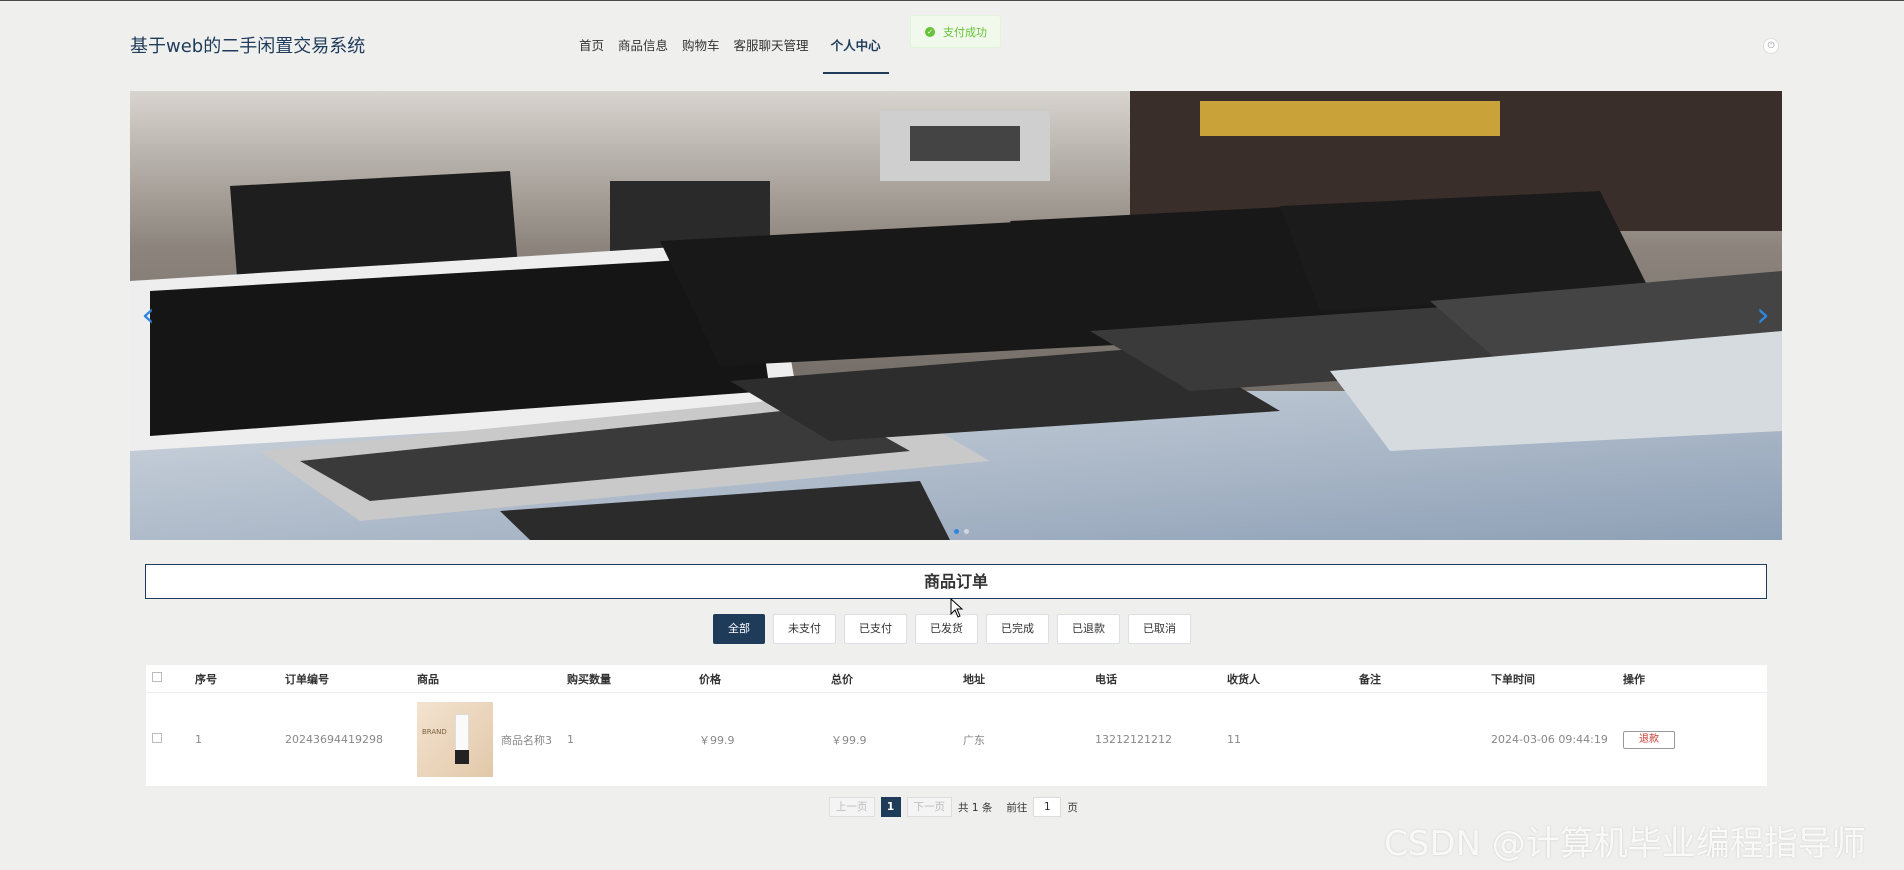  What do you see at coordinates (849, 740) in the screenshot?
I see `row-total: ￥99.9` at bounding box center [849, 740].